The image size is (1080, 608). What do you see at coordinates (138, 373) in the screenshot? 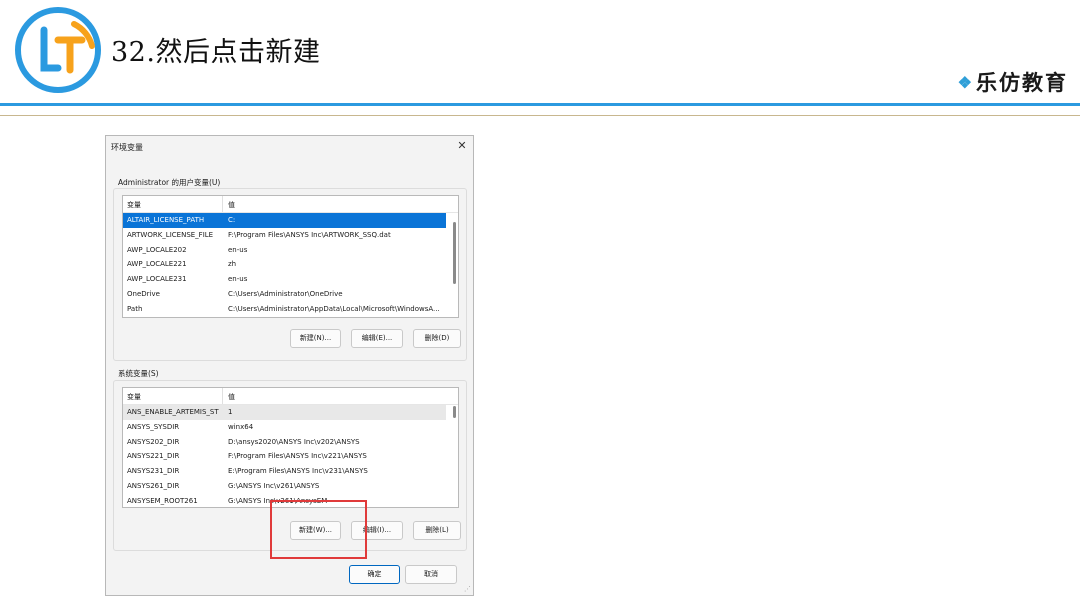
I see `system-variables-label: 系统变量(S)` at bounding box center [138, 373].